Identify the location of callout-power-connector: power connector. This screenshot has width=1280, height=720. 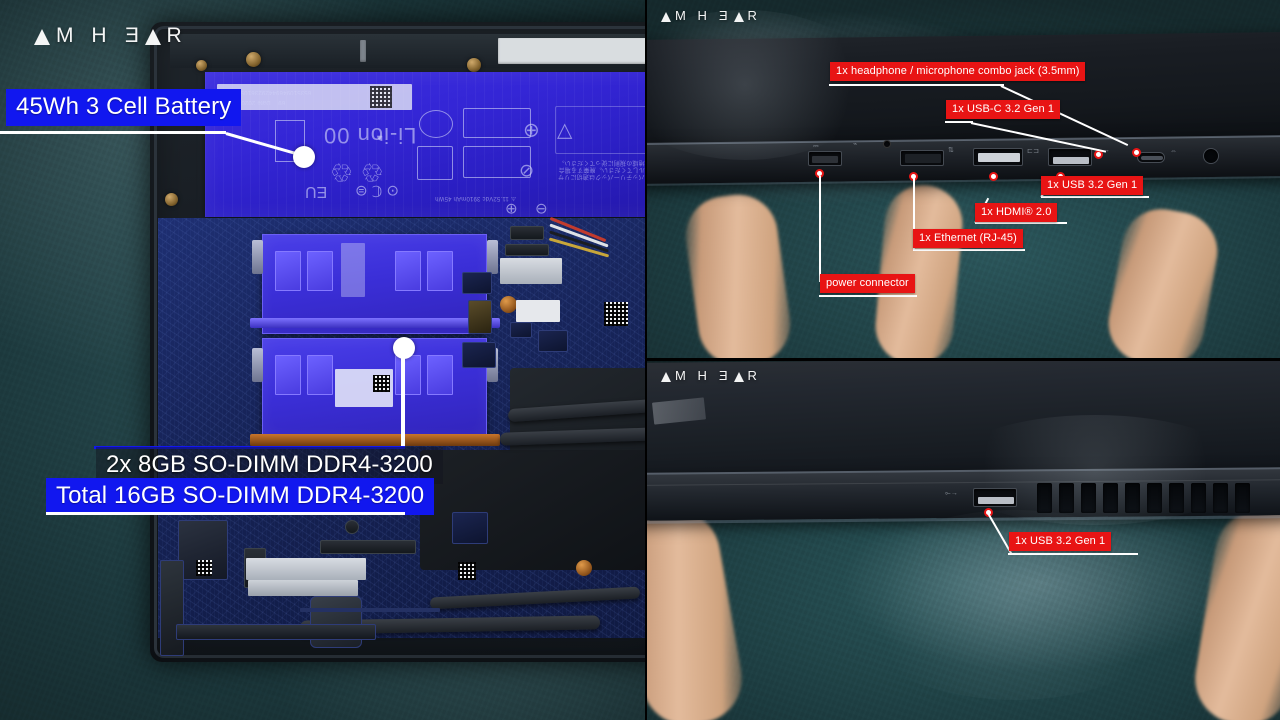
(867, 284).